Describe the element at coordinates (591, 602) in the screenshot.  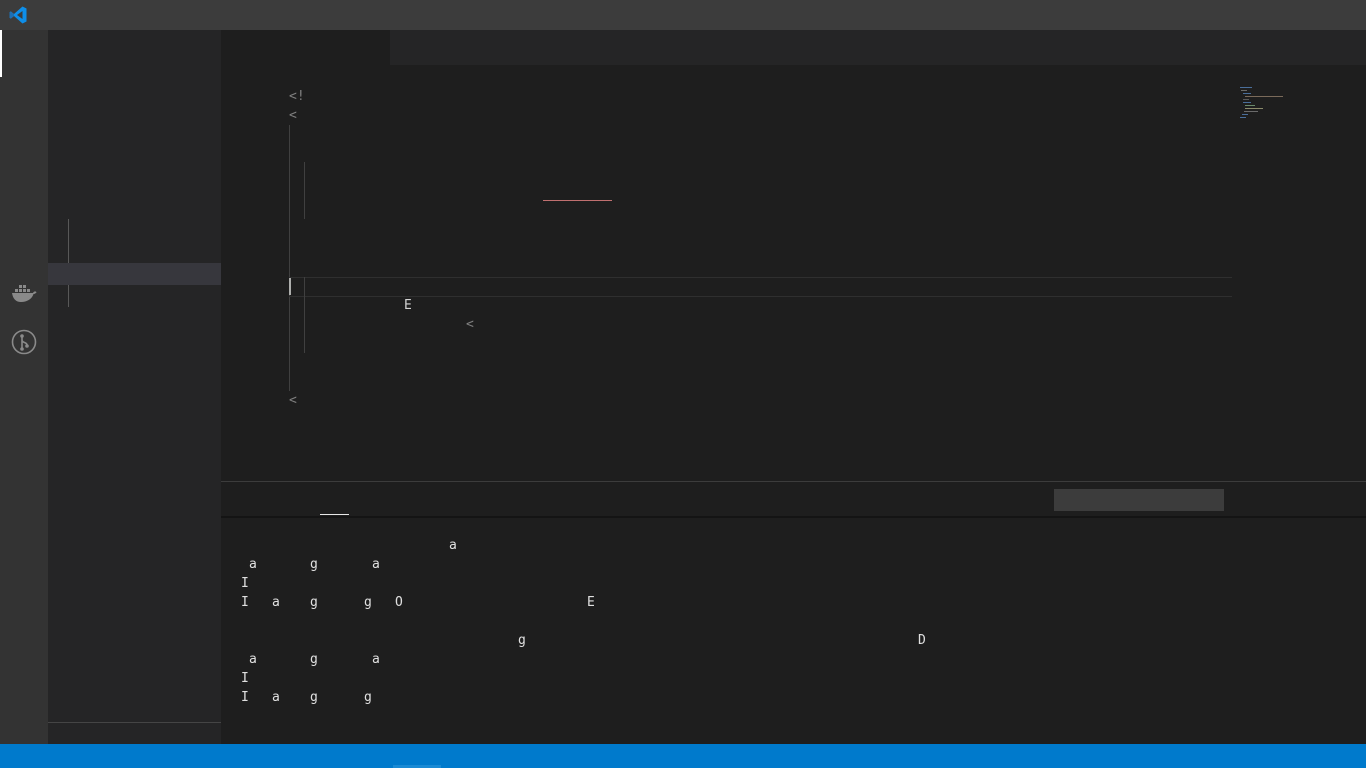
I see `terminal-char: E` at that location.